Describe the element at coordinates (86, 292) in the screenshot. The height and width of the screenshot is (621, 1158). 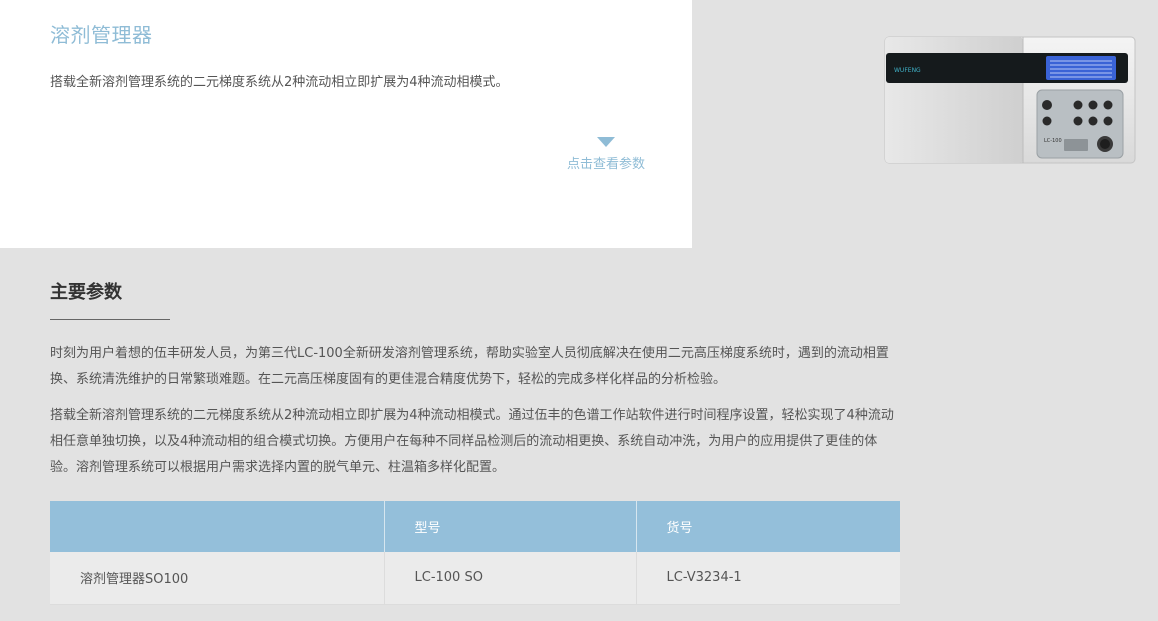
I see `section-title: 主要参数` at that location.